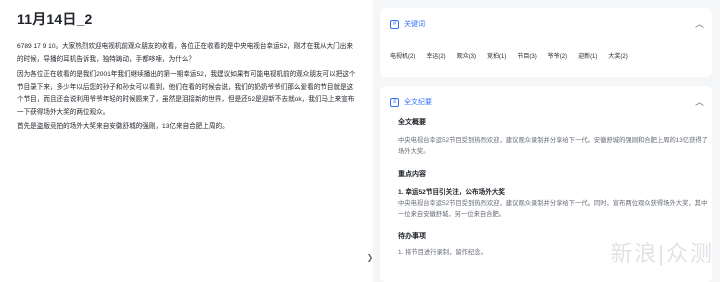  Describe the element at coordinates (402, 55) in the screenshot. I see `keyword-chip: 电视机(2)` at that location.